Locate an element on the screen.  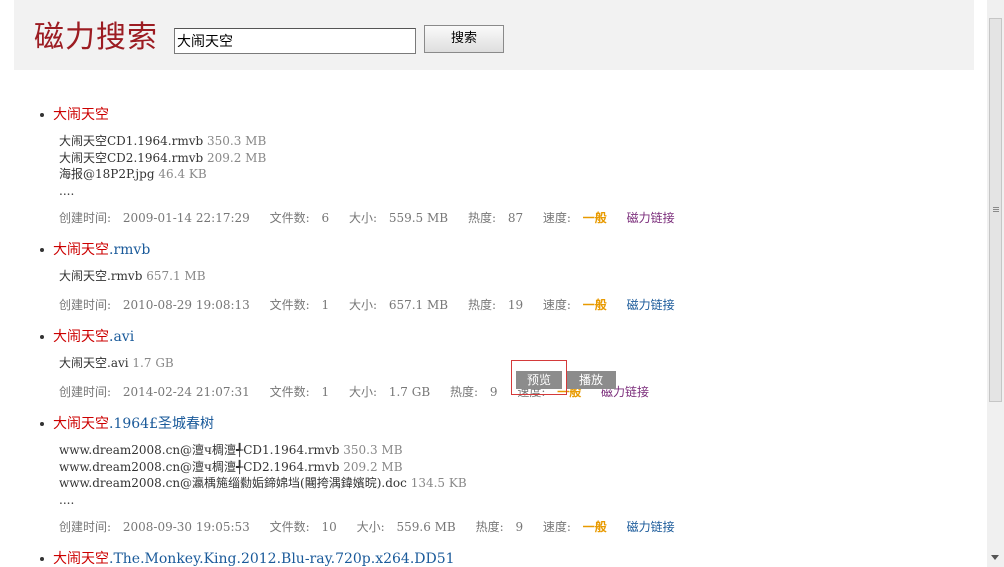
search-input is located at coordinates (295, 41).